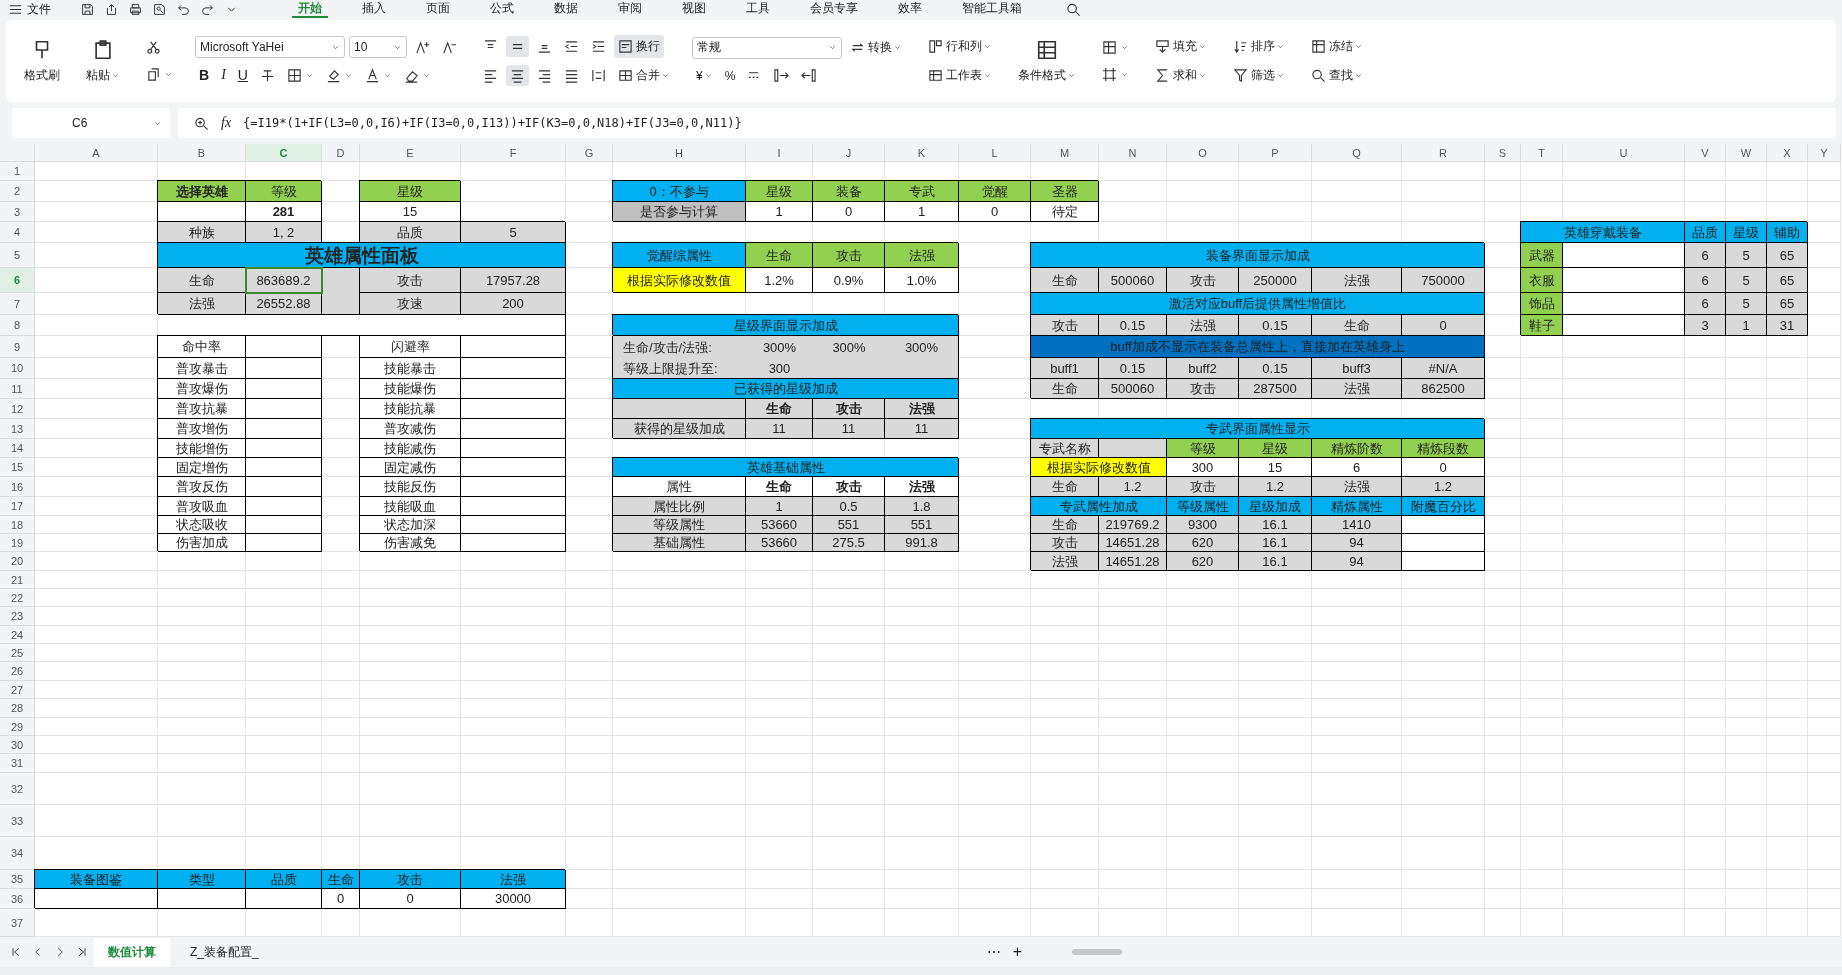  What do you see at coordinates (310, 9) in the screenshot?
I see `ribbon-tab: 开始` at bounding box center [310, 9].